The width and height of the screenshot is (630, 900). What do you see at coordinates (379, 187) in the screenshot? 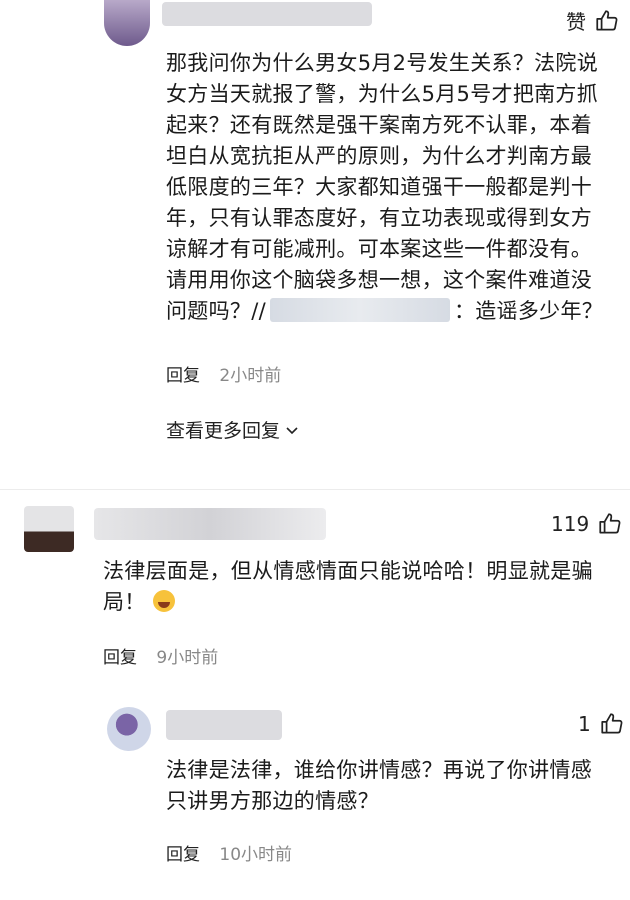
I see `text-line: 低限度的三年？大家都知道强干一般都是判十` at bounding box center [379, 187].